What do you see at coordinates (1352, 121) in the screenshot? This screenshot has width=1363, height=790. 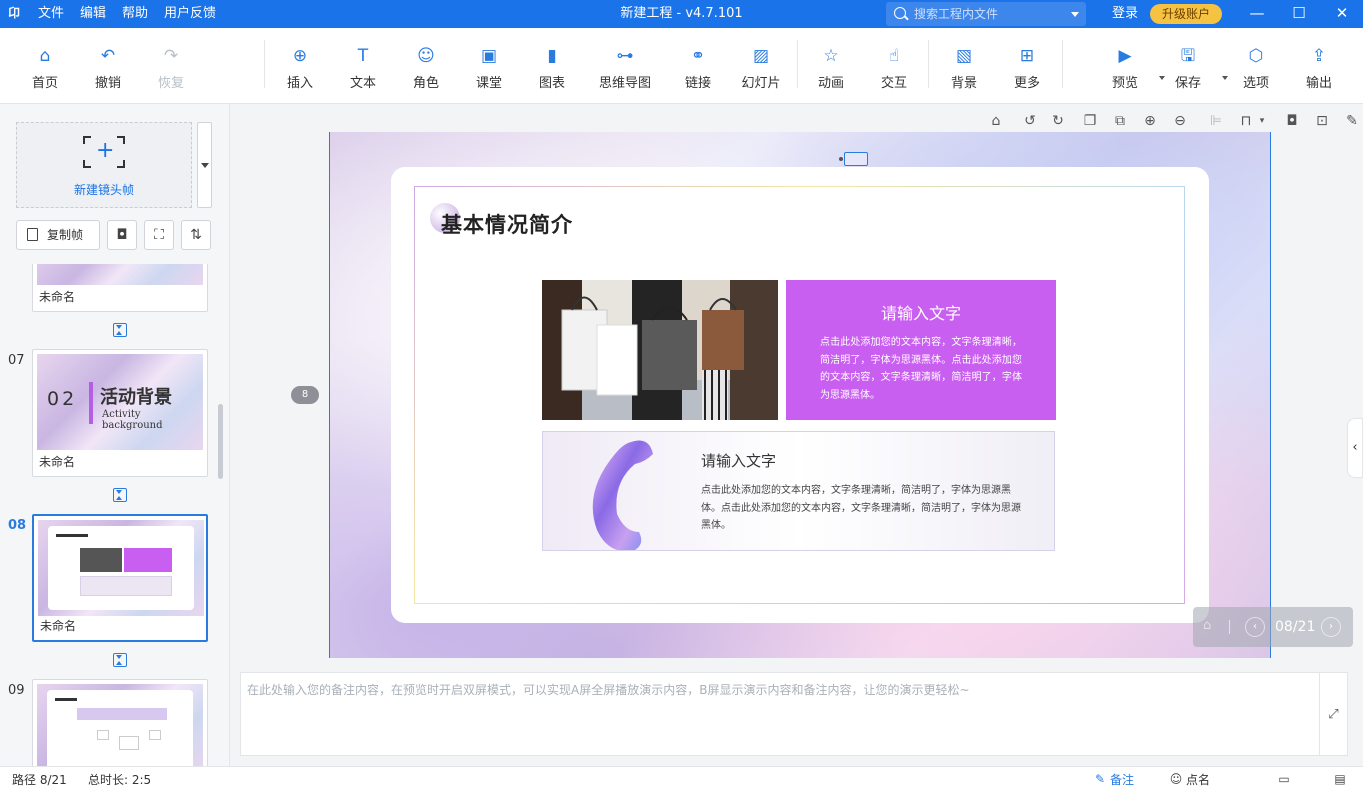 I see `edit-icon: ✎` at bounding box center [1352, 121].